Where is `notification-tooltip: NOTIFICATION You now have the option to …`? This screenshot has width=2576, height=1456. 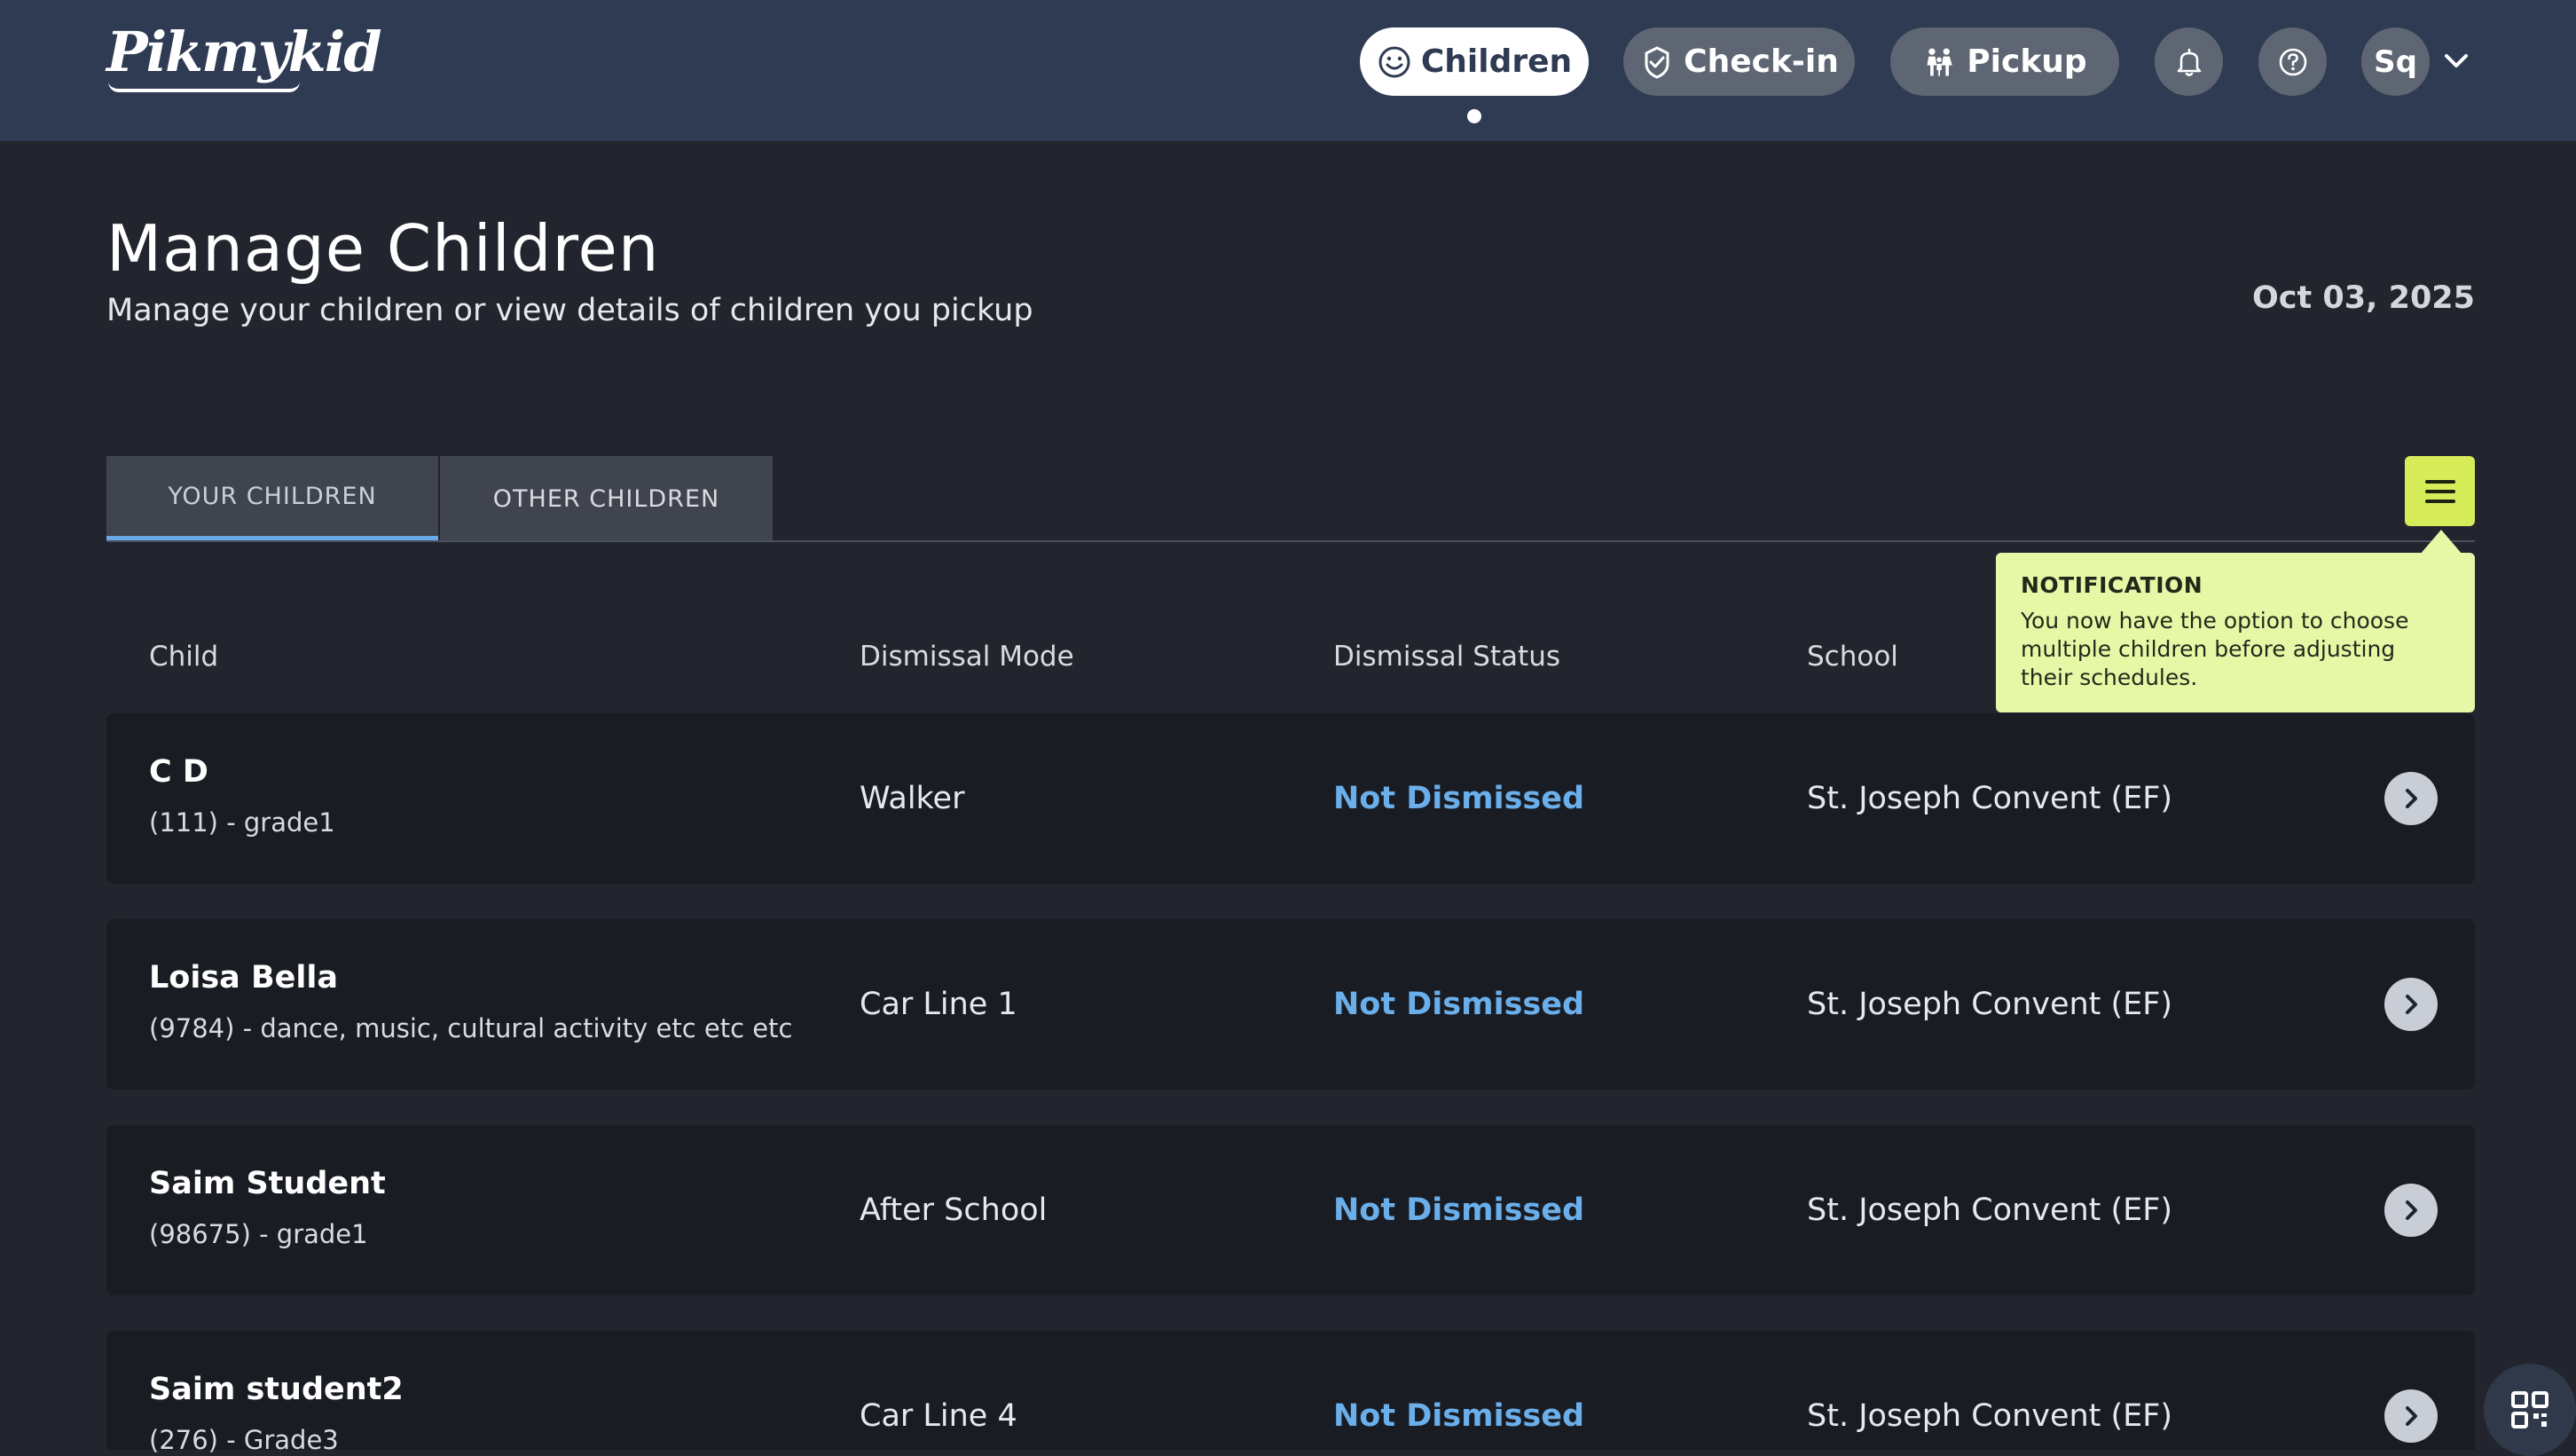 notification-tooltip: NOTIFICATION You now have the option to … is located at coordinates (2235, 632).